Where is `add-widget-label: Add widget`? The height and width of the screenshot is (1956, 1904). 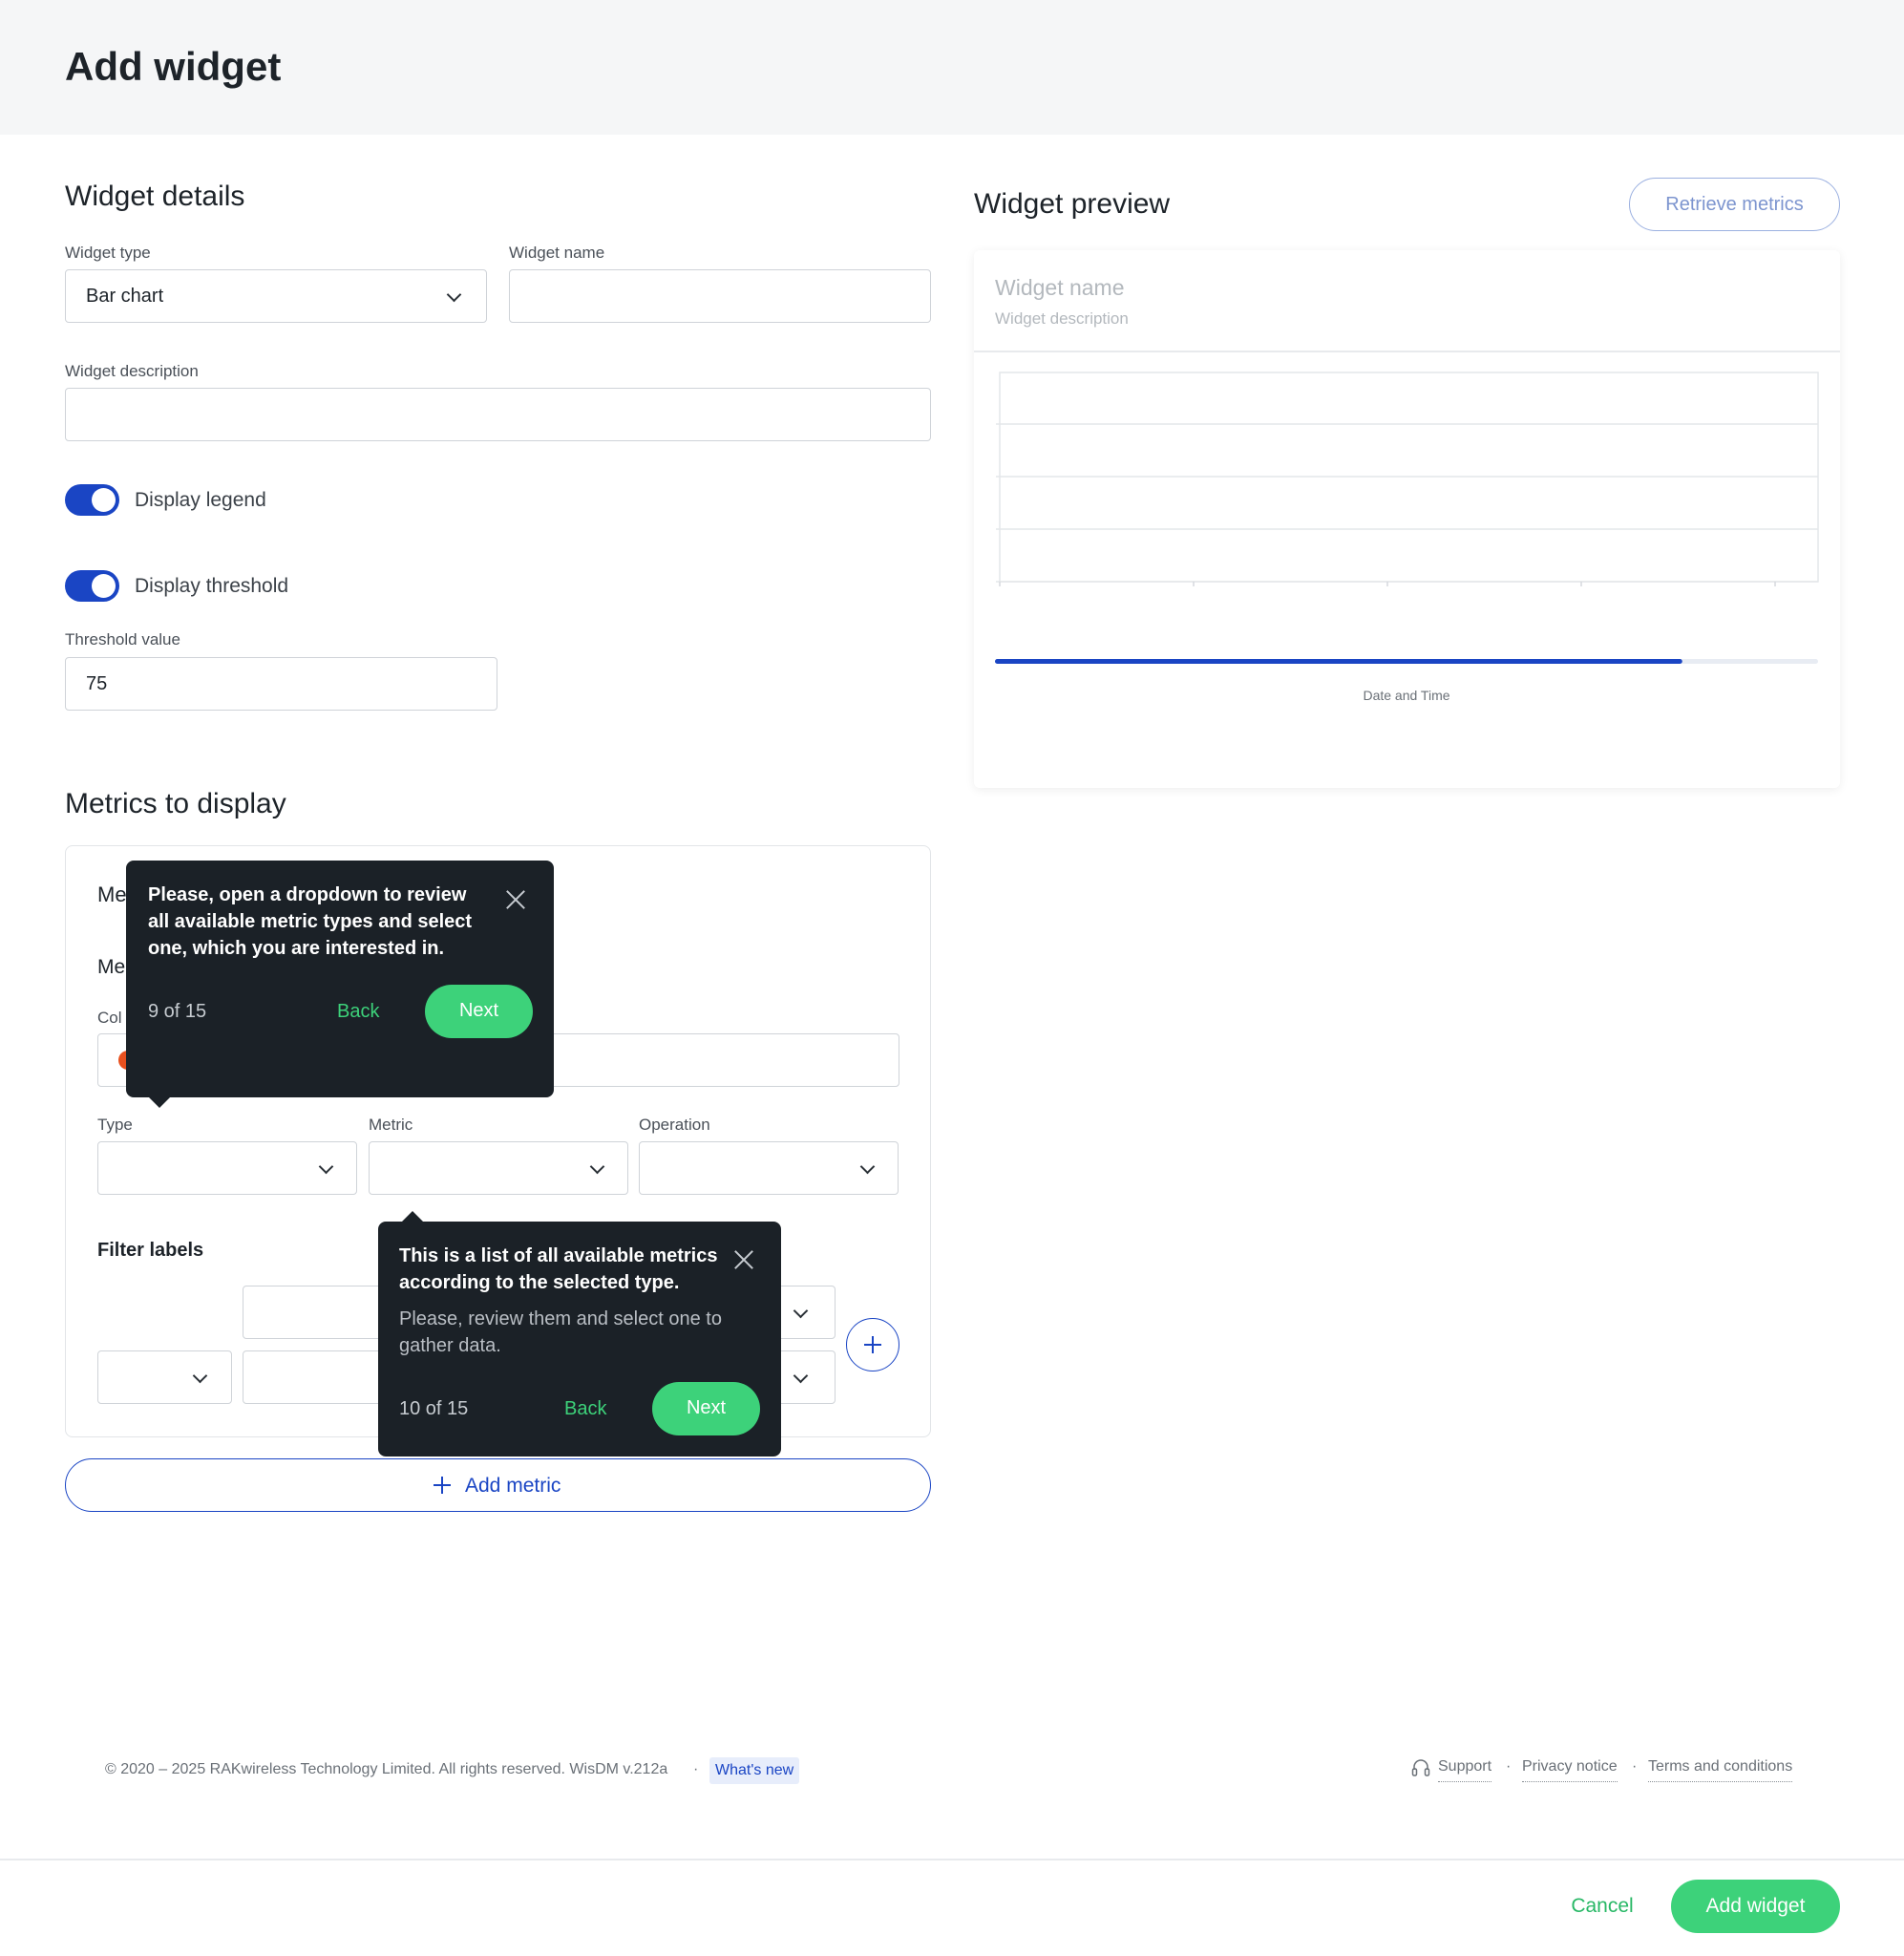 add-widget-label: Add widget is located at coordinates (1755, 1906).